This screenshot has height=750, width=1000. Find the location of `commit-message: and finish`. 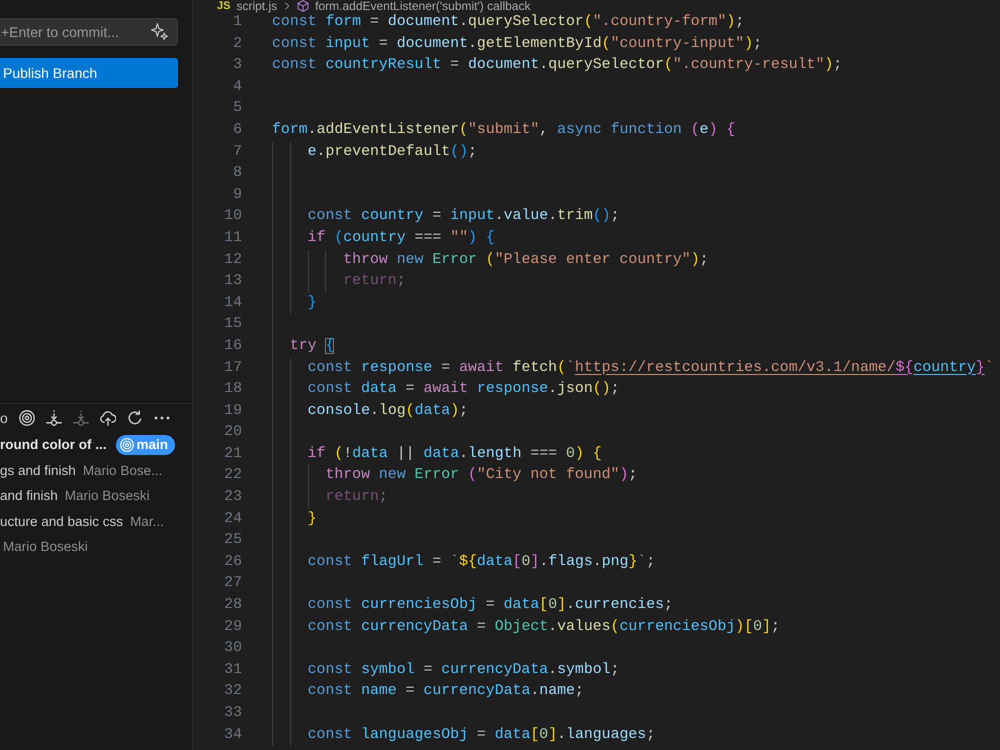

commit-message: and finish is located at coordinates (29, 496).